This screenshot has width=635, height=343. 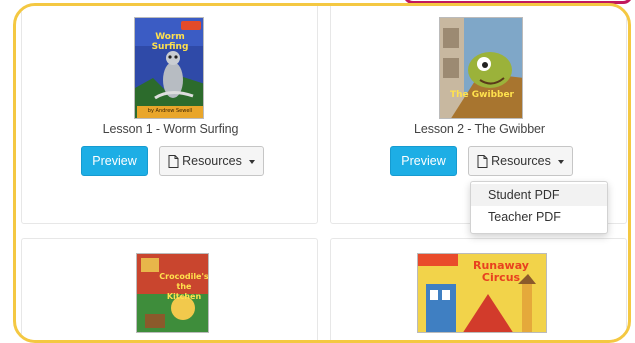 What do you see at coordinates (170, 42) in the screenshot?
I see `cover-title: Worm Surfing` at bounding box center [170, 42].